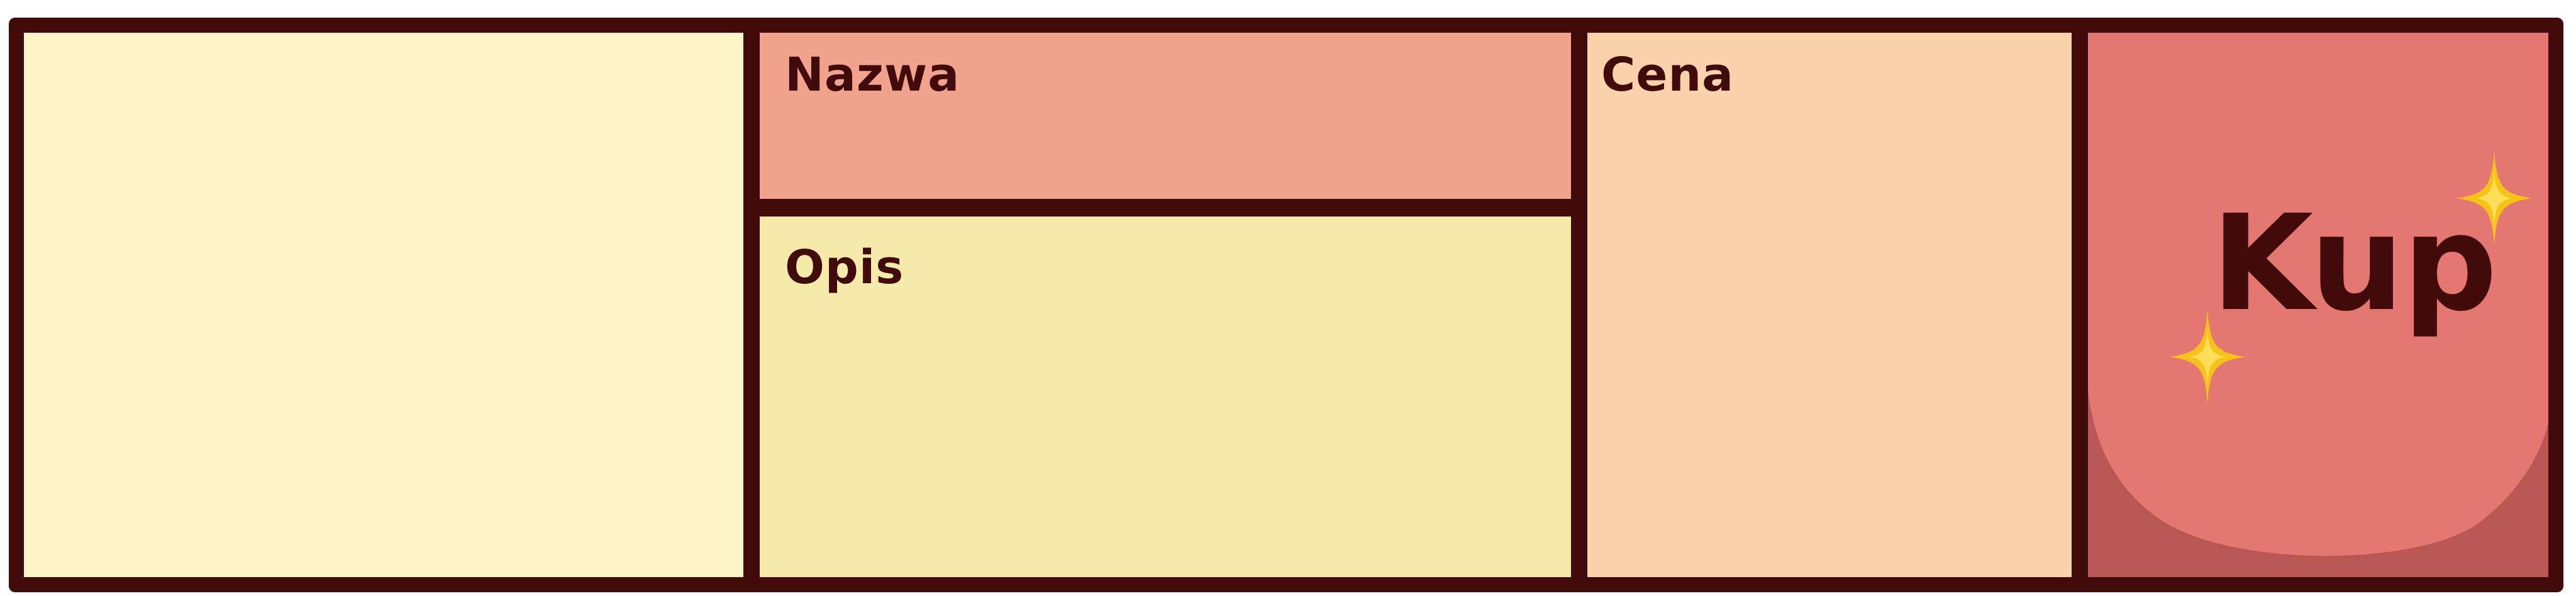 The image size is (2576, 596). I want to click on product-price-label: Cena, so click(1668, 75).